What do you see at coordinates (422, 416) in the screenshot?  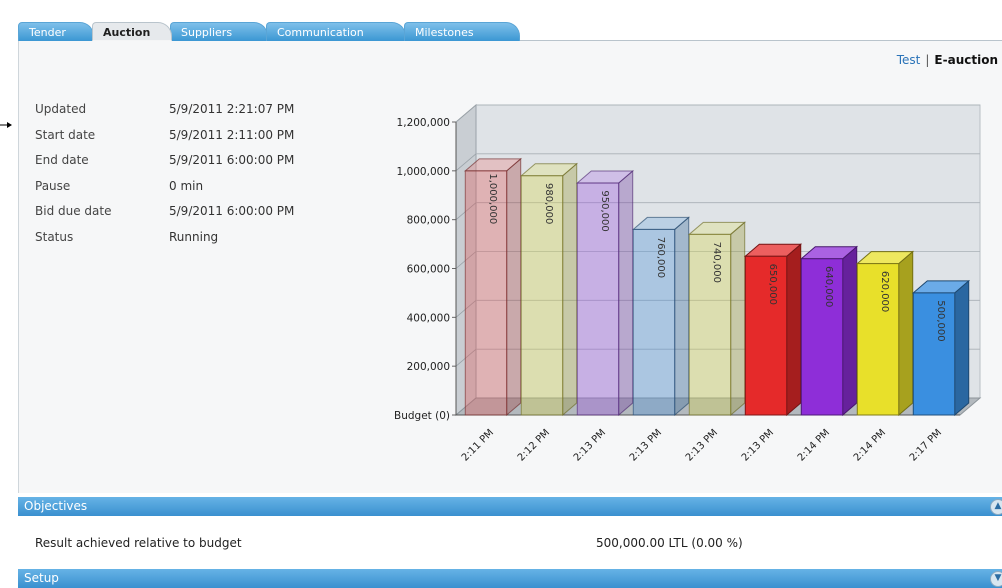 I see `y-tick-label: Budget (0)` at bounding box center [422, 416].